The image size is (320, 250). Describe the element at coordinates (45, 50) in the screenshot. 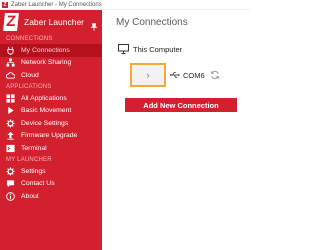

I see `sidebar-item-label: My Connections` at that location.